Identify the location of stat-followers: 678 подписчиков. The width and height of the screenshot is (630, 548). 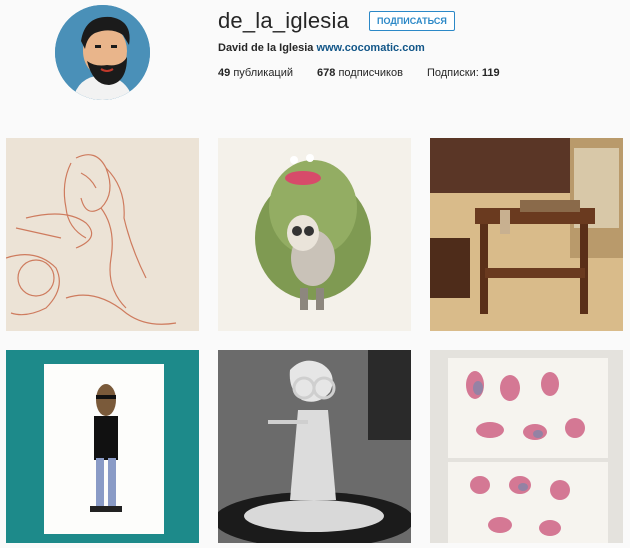
(360, 73).